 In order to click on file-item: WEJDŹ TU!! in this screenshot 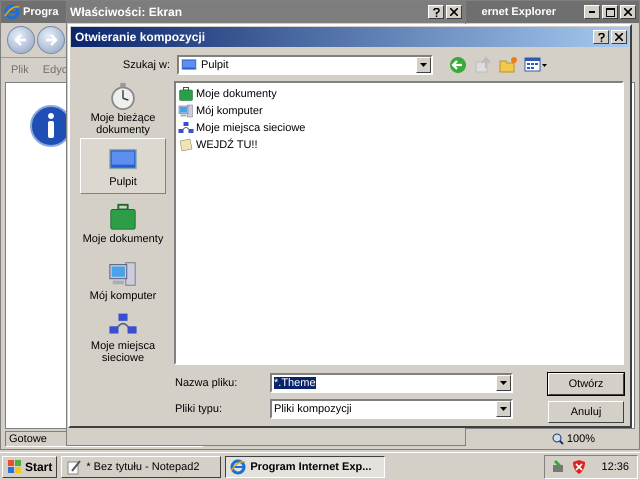, I will do `click(399, 144)`.